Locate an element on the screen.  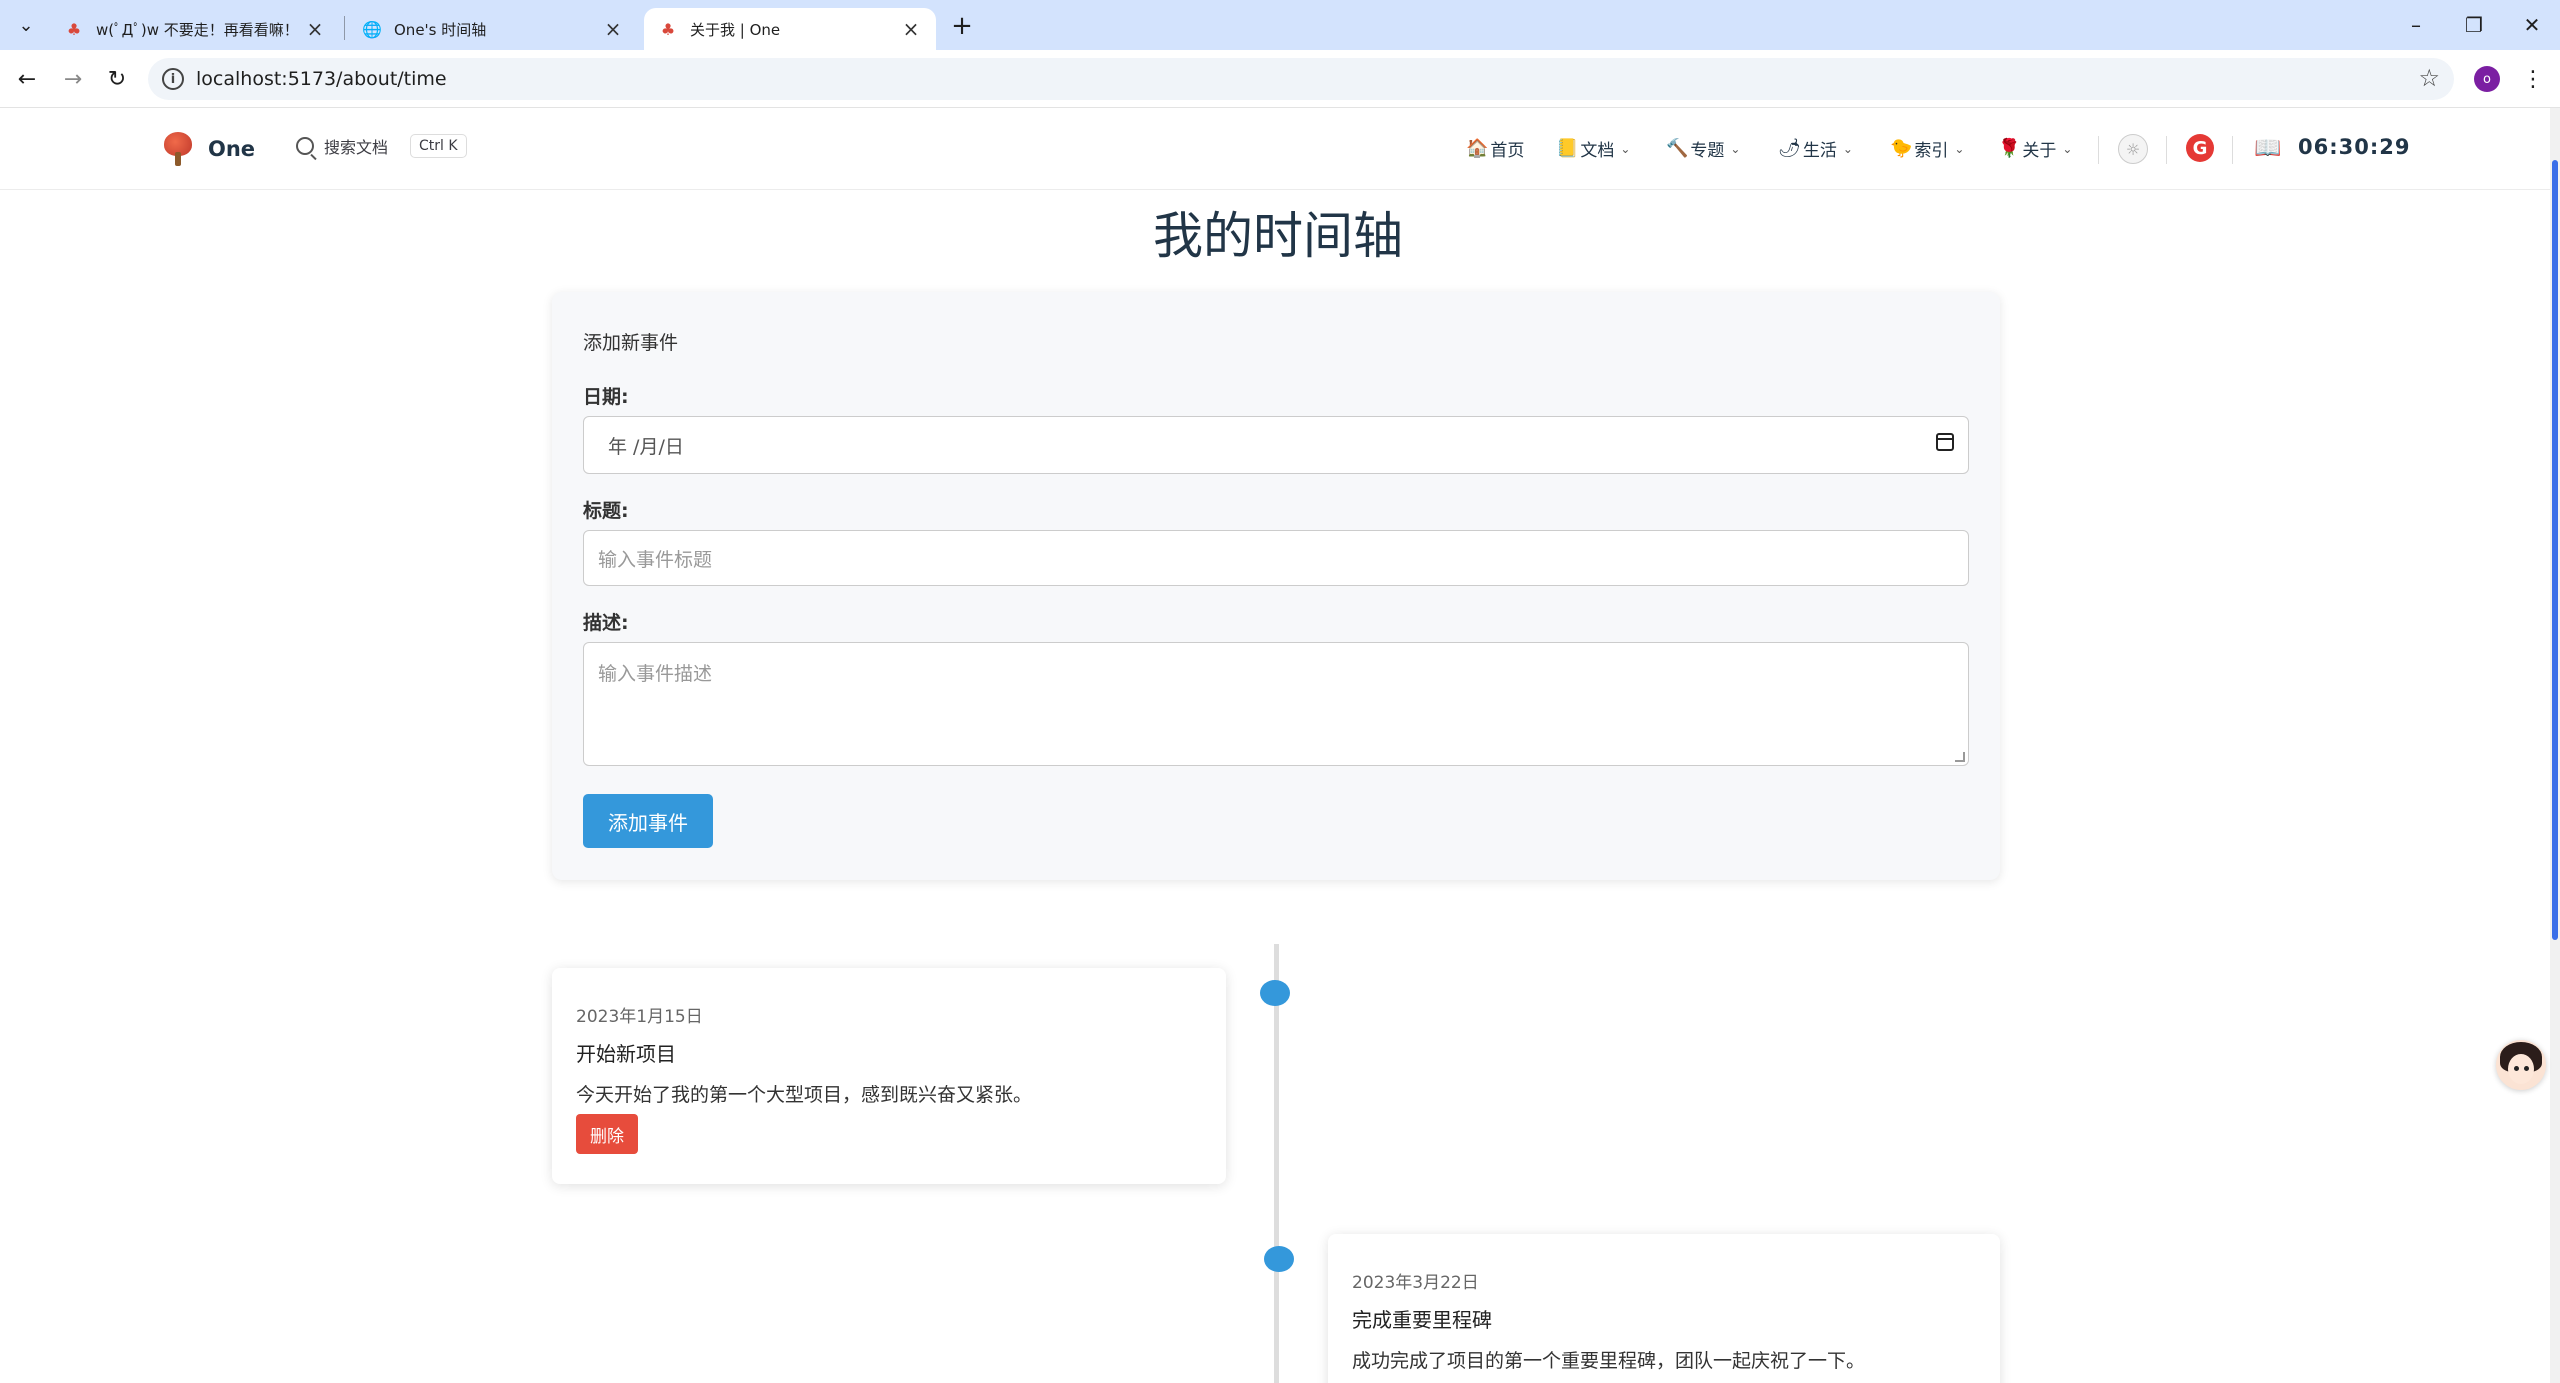
calendar-icon is located at coordinates (1945, 442).